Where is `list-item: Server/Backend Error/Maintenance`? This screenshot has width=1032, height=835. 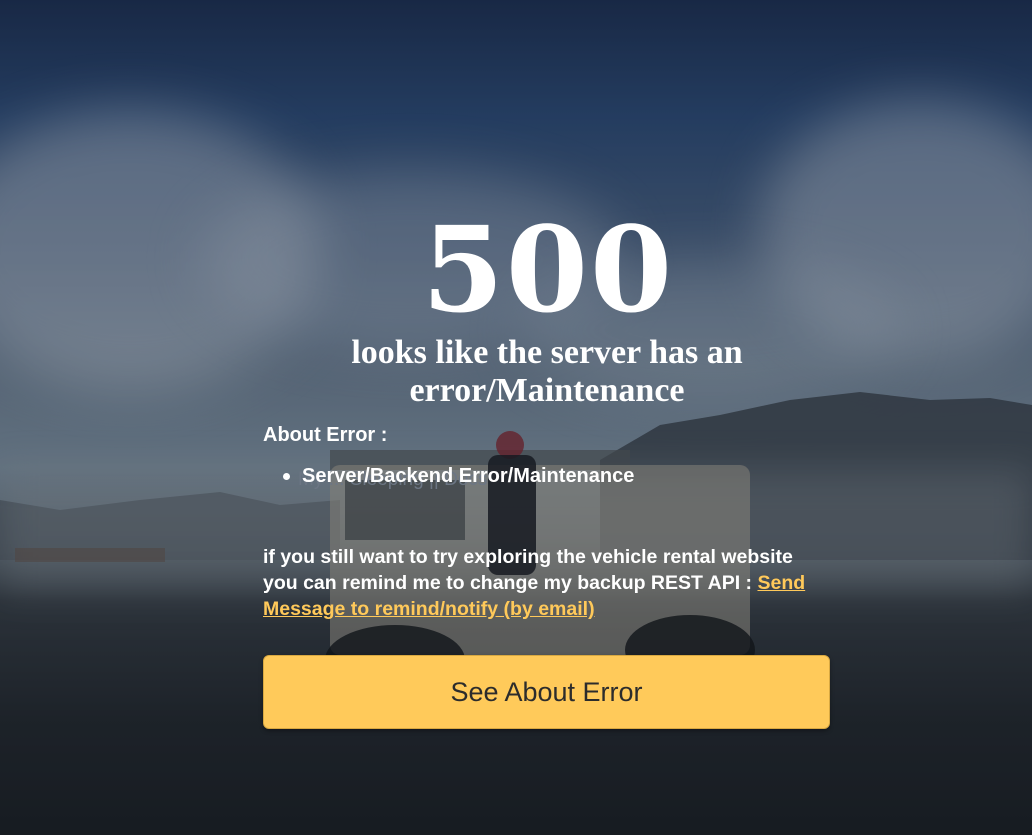
list-item: Server/Backend Error/Maintenance is located at coordinates (458, 476).